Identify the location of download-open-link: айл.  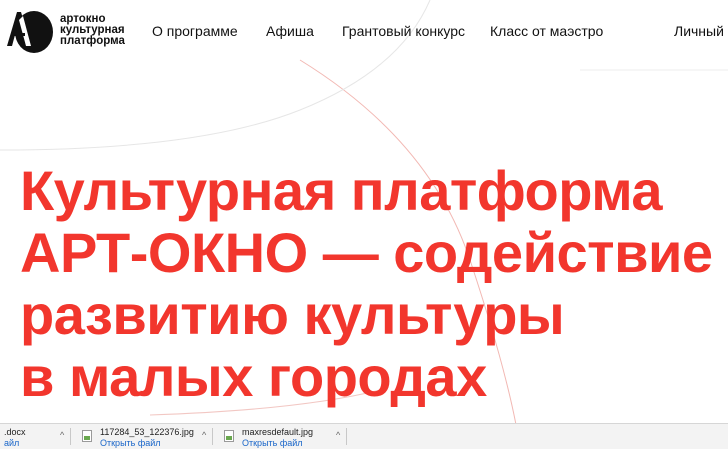
(11, 443).